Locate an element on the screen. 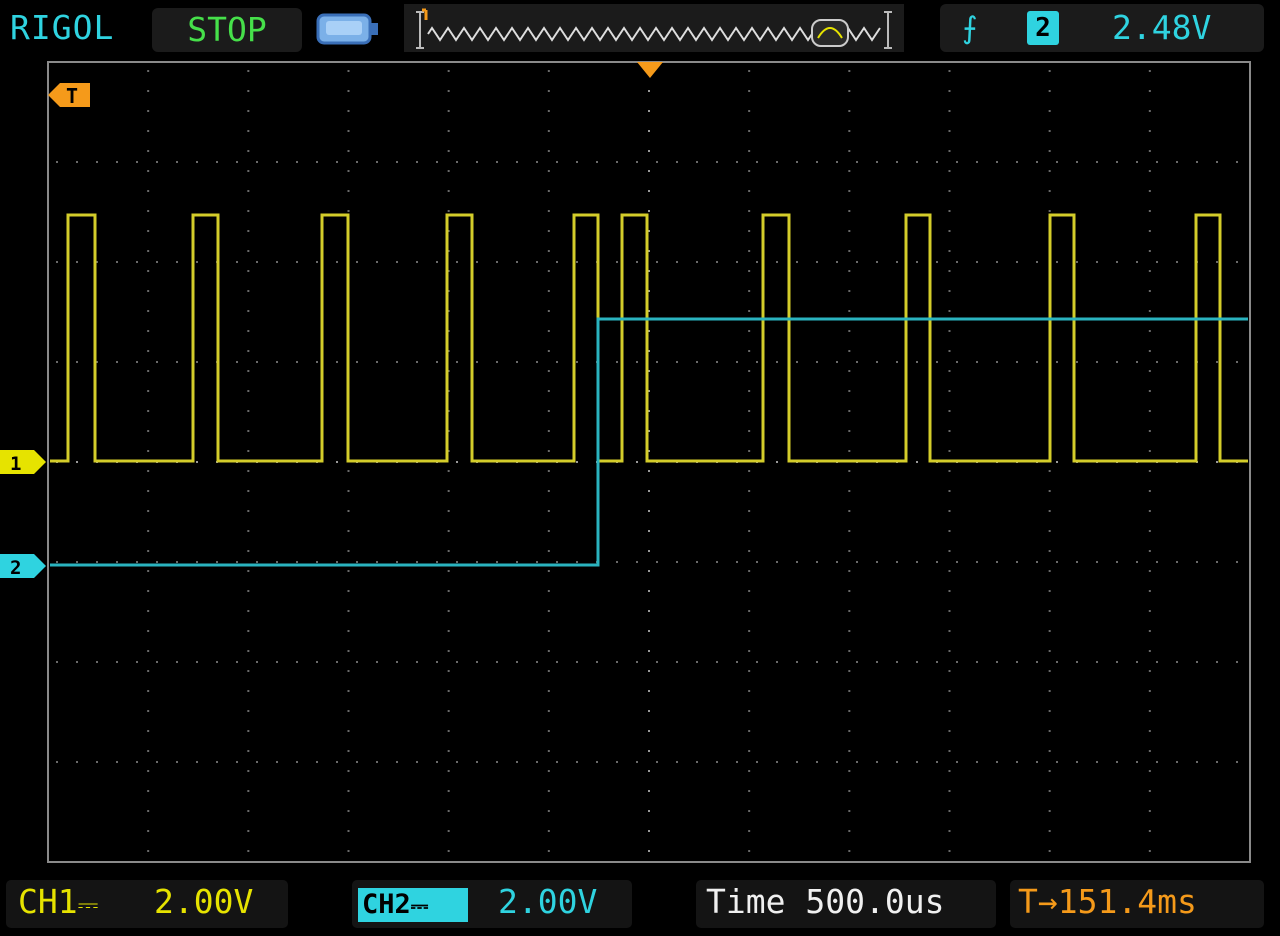 The width and height of the screenshot is (1280, 936). ch1-label: CH1⎓ is located at coordinates (58, 901).